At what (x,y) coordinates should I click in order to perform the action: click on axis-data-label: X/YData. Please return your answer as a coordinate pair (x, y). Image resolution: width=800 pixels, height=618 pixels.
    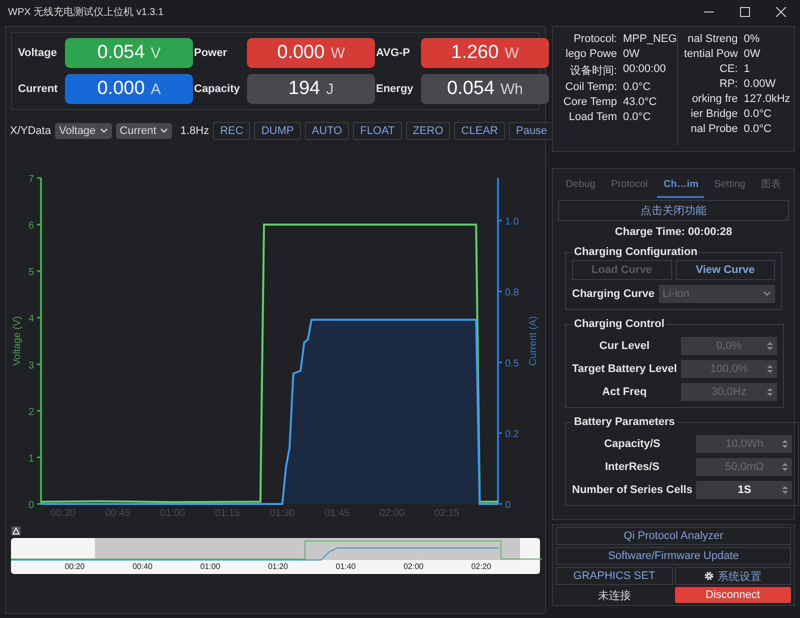
    Looking at the image, I should click on (30, 131).